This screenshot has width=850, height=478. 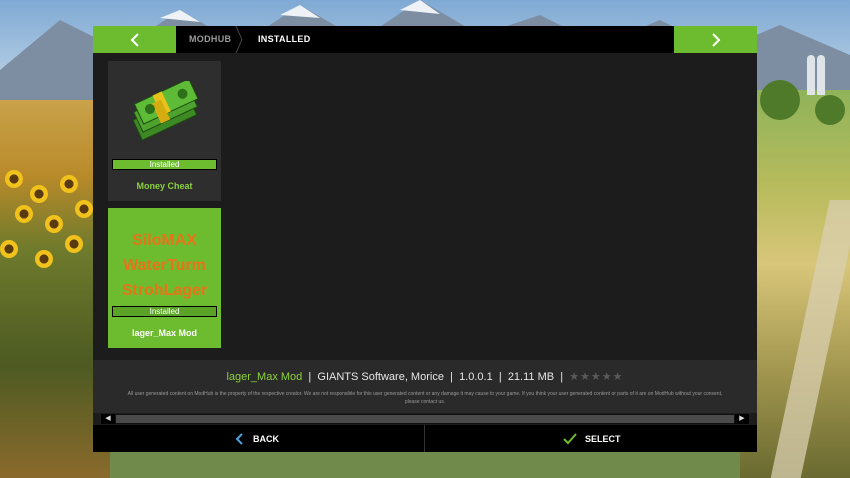 I want to click on preview-line: SiloMAX, so click(x=164, y=240).